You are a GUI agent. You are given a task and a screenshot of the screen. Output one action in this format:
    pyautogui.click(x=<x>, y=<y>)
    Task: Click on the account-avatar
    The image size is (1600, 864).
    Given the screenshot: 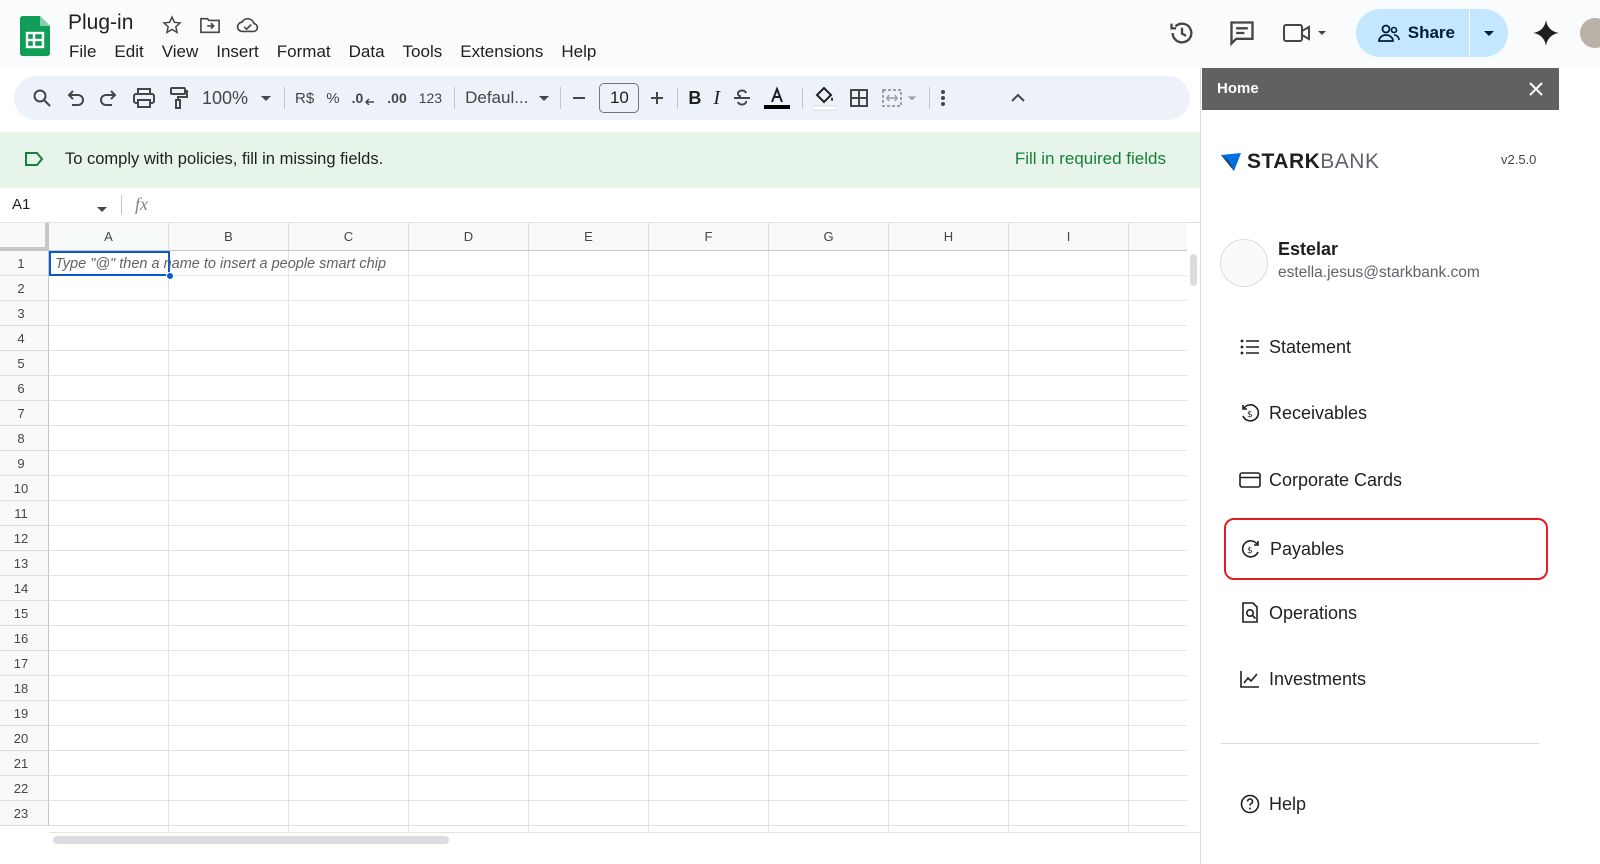 What is the action you would take?
    pyautogui.click(x=1590, y=33)
    